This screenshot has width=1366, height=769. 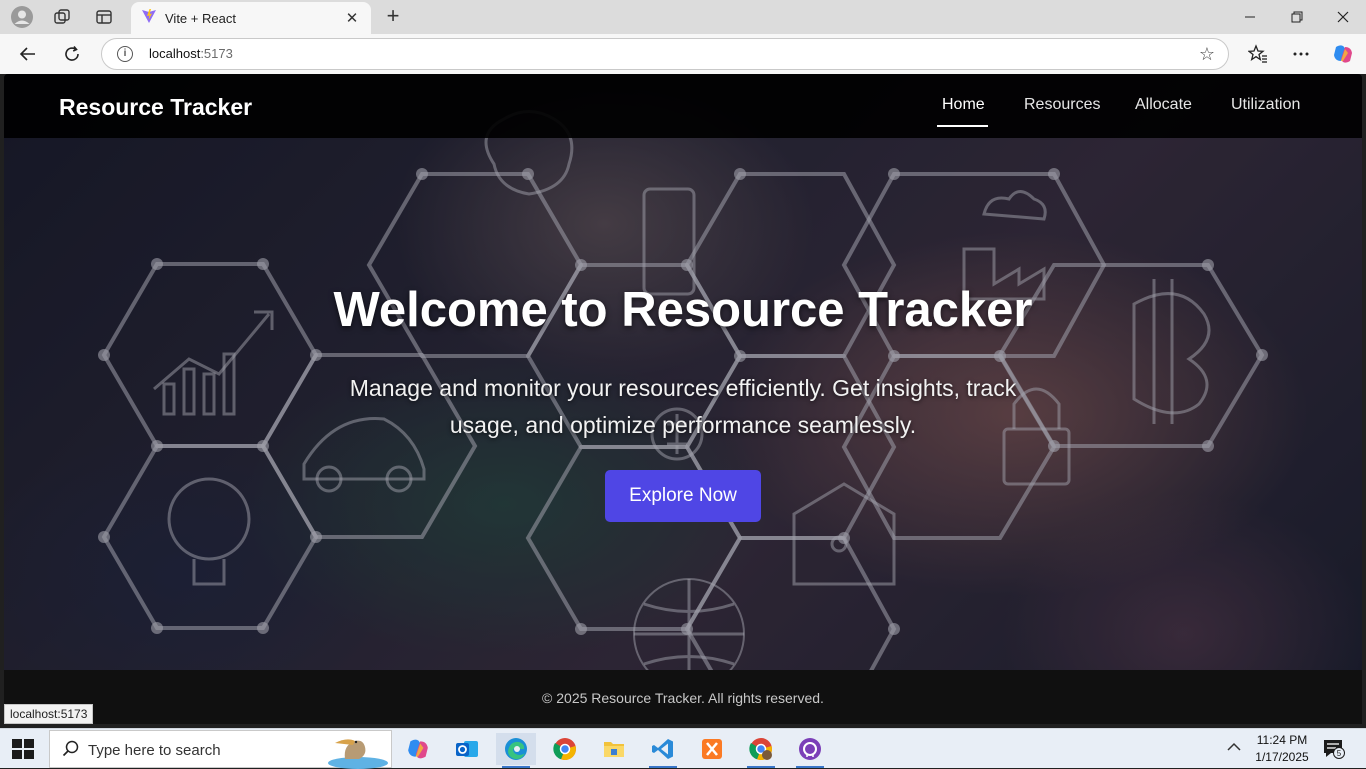 I want to click on restore-icon, so click(x=1297, y=17).